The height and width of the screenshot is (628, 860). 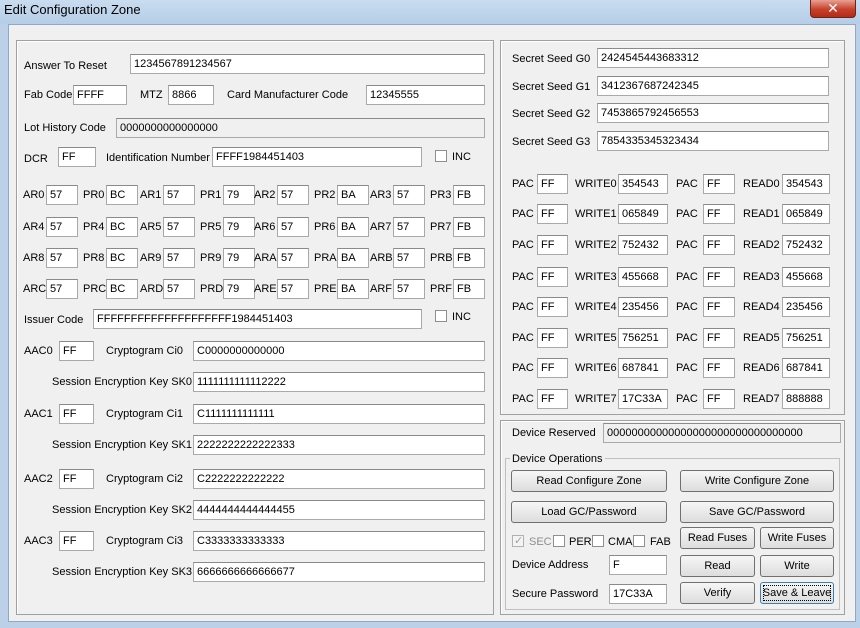 I want to click on write-button: Write, so click(x=797, y=566).